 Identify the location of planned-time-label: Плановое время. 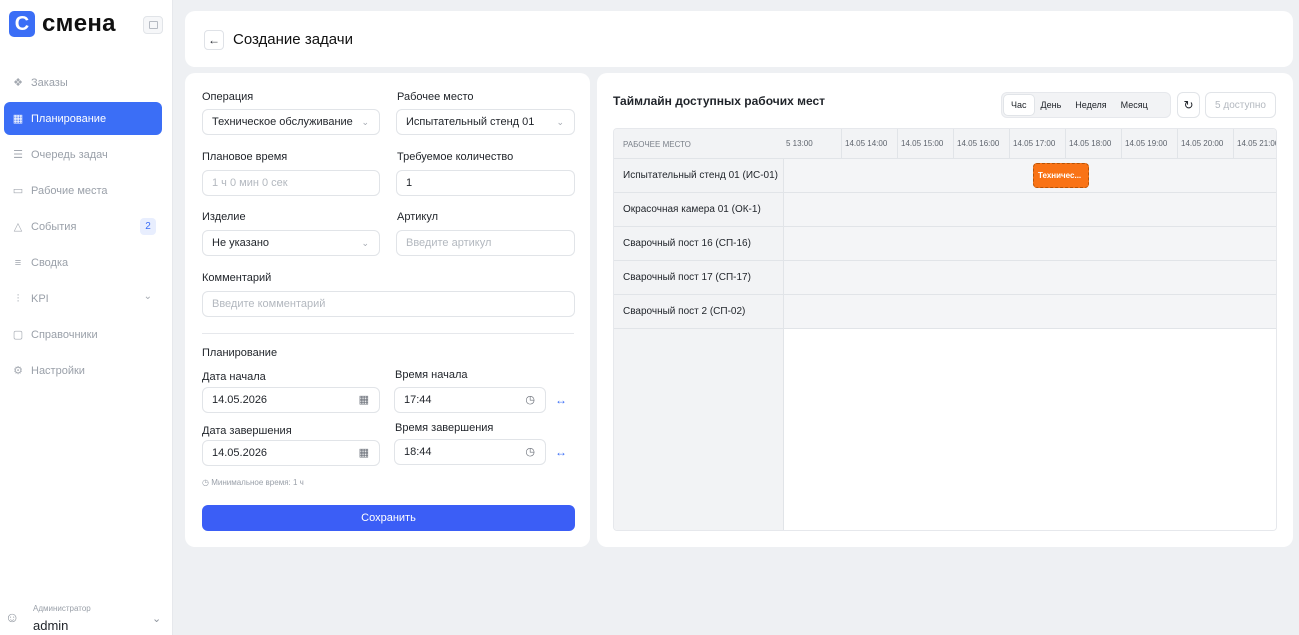
(245, 157).